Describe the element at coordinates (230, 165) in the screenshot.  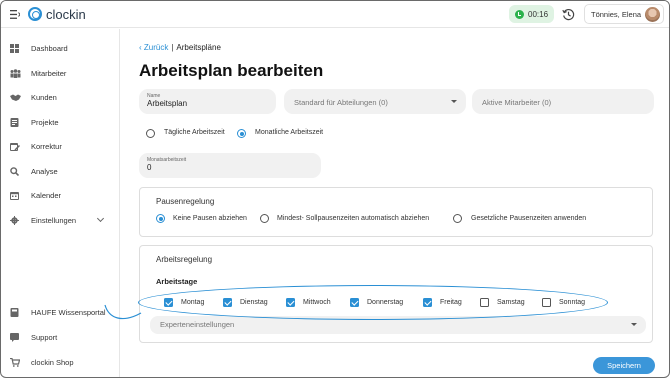
I see `monthly-worktime-field: Monatsarbeitszeit 0` at that location.